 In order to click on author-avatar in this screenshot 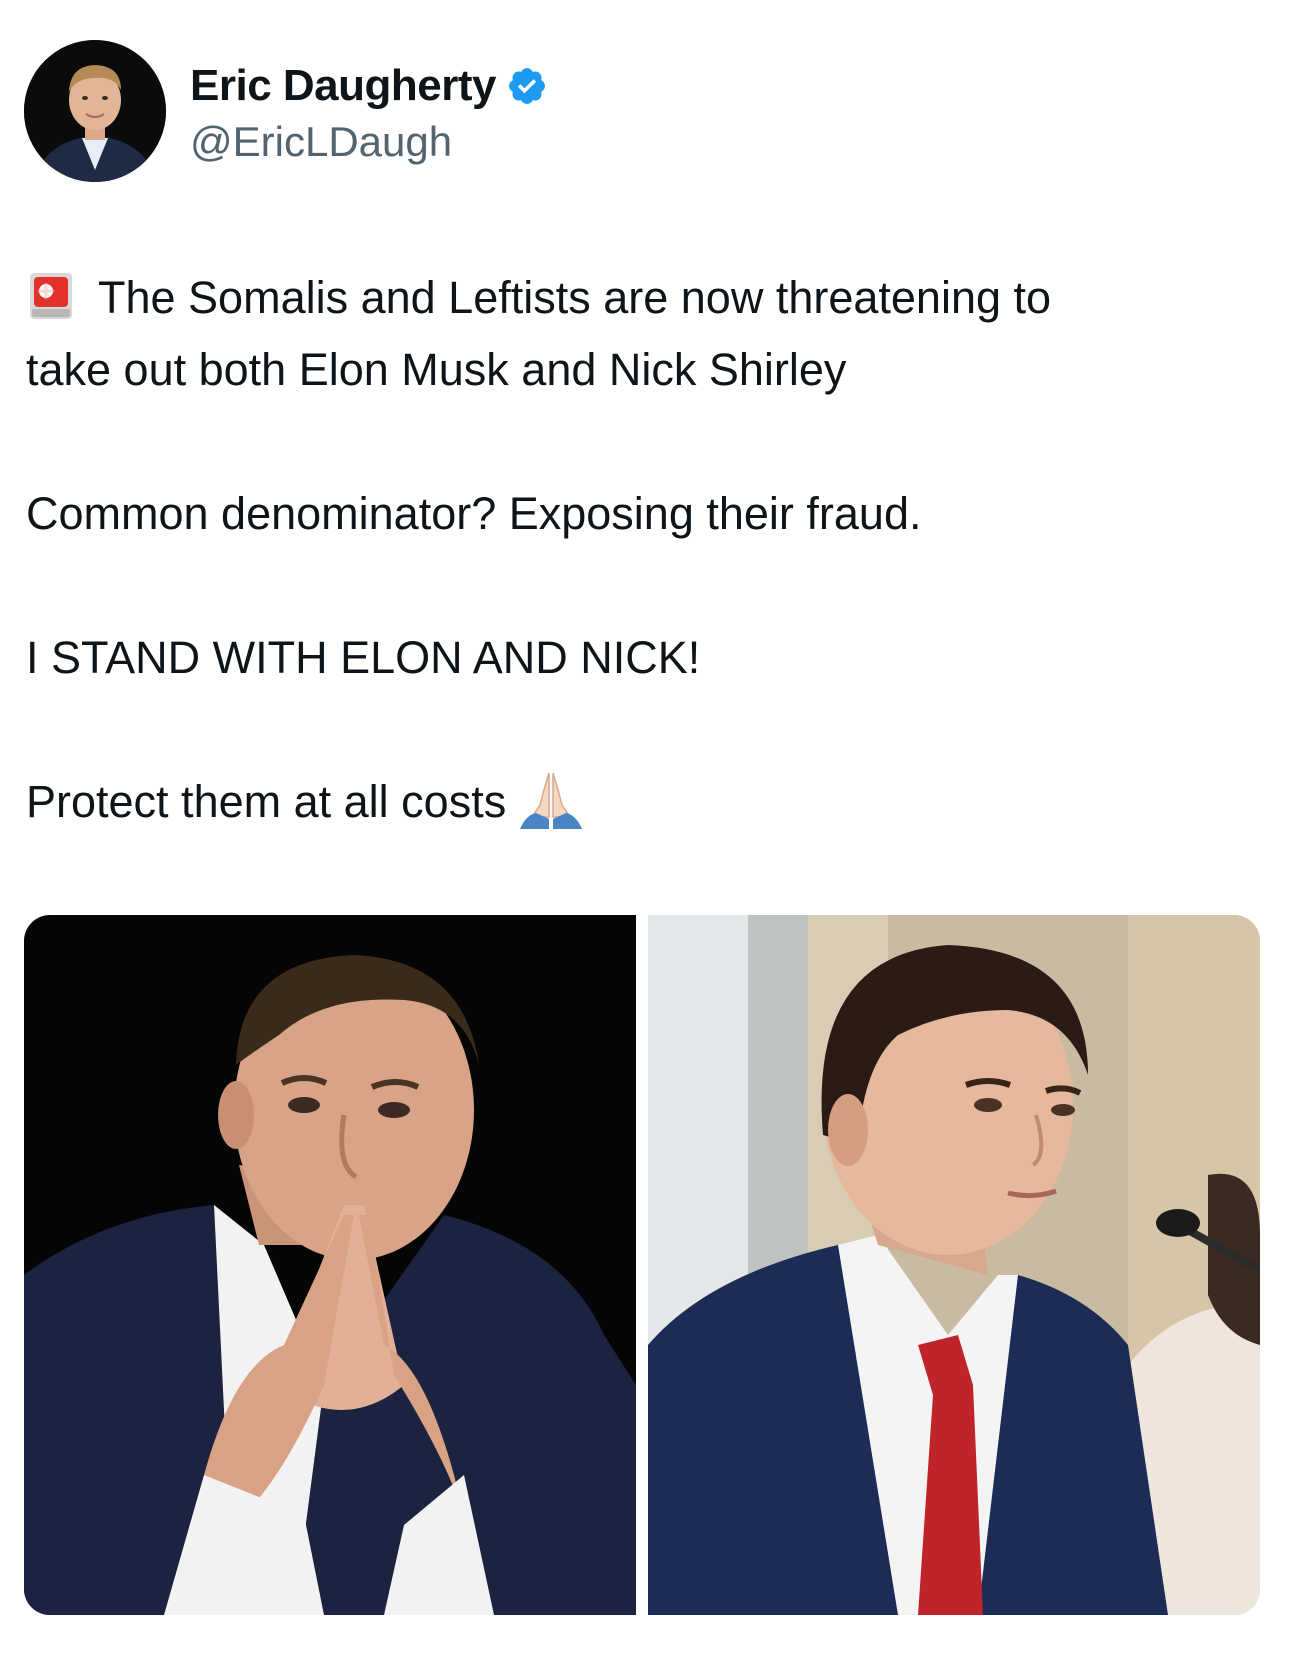, I will do `click(95, 111)`.